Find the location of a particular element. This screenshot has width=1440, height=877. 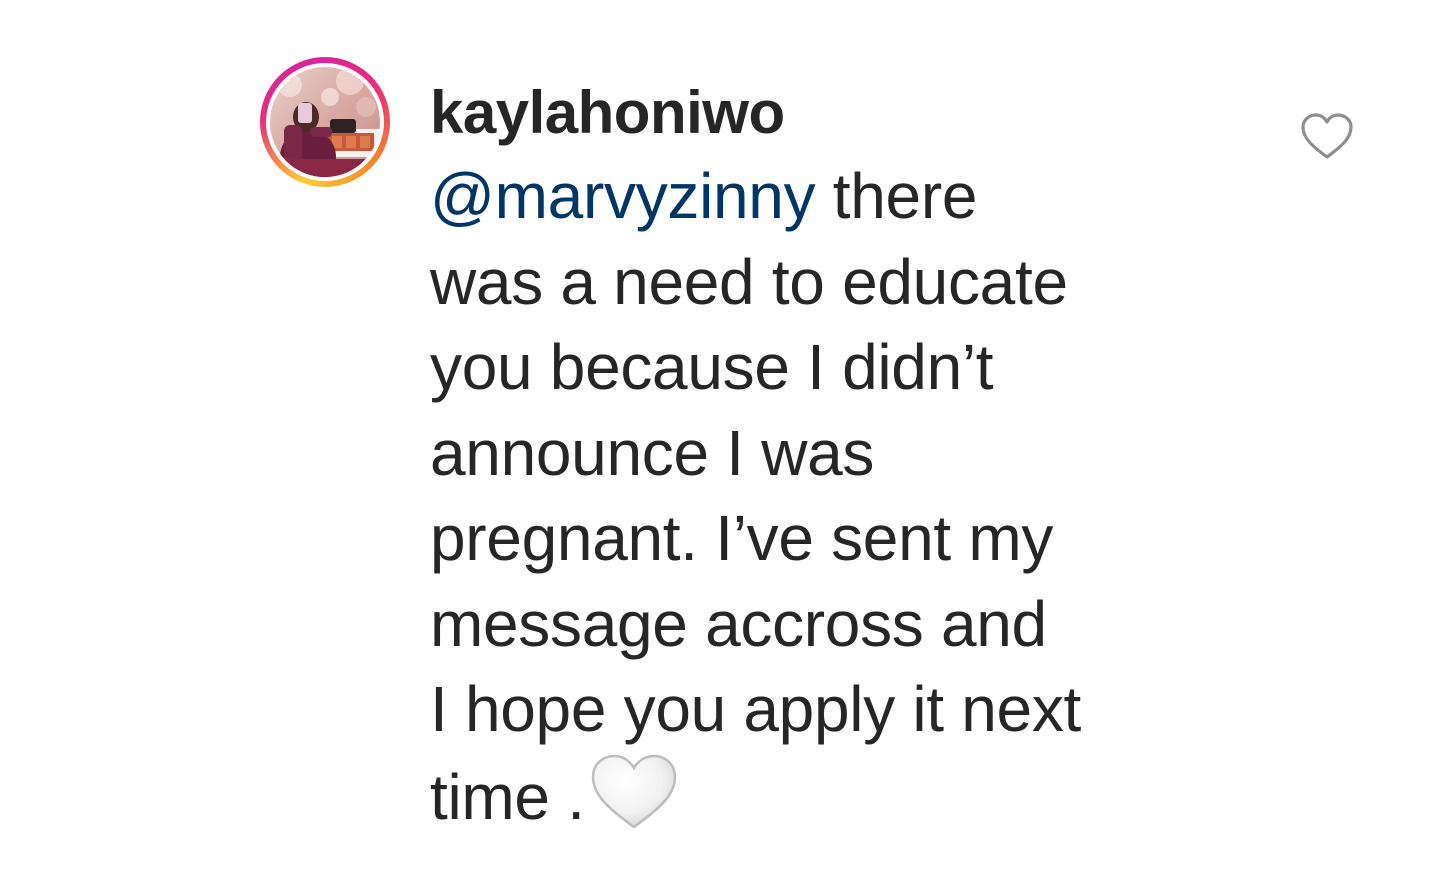

heart-outline-icon is located at coordinates (1327, 136).